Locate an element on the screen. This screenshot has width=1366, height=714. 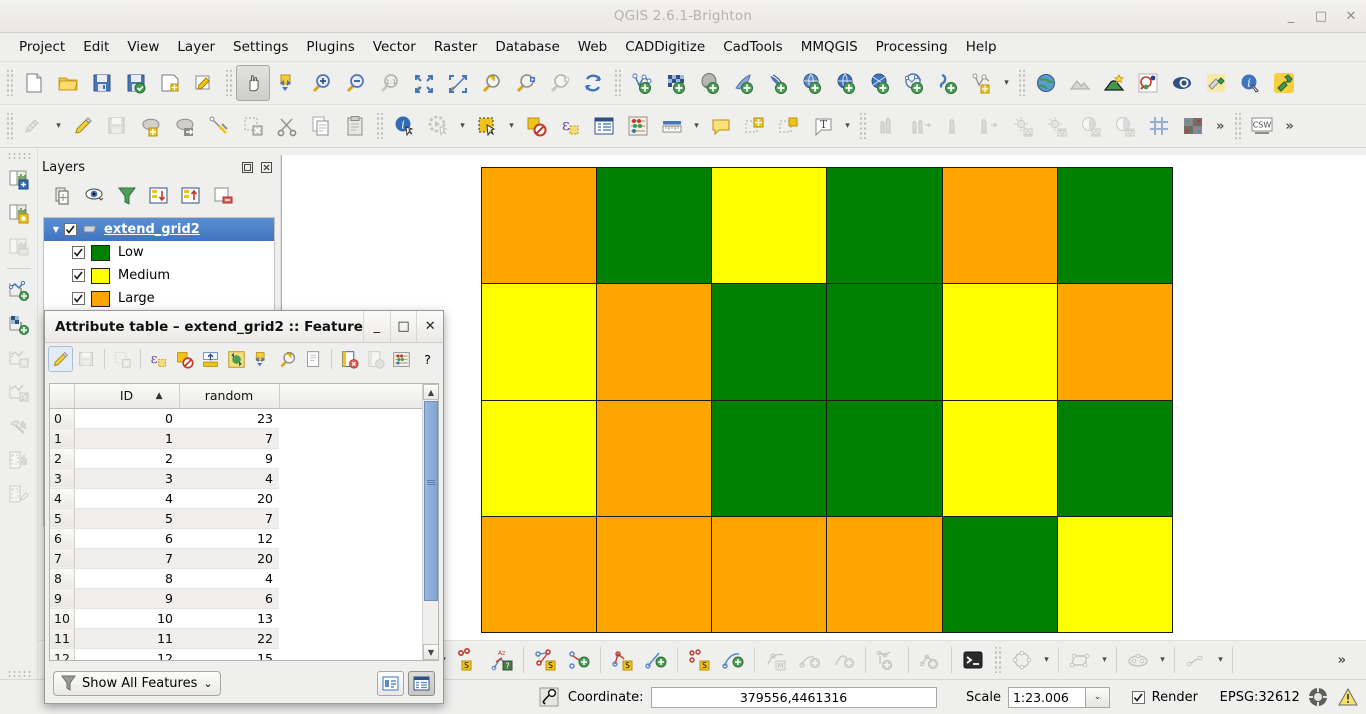
add-spatialite-layer-icon is located at coordinates (744, 83).